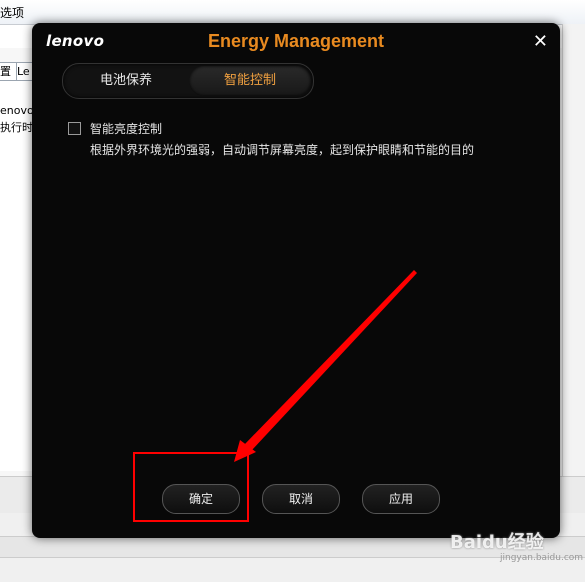 This screenshot has width=585, height=582. Describe the element at coordinates (542, 558) in the screenshot. I see `baidu-watermark-url: jingyan.baidu.com` at that location.